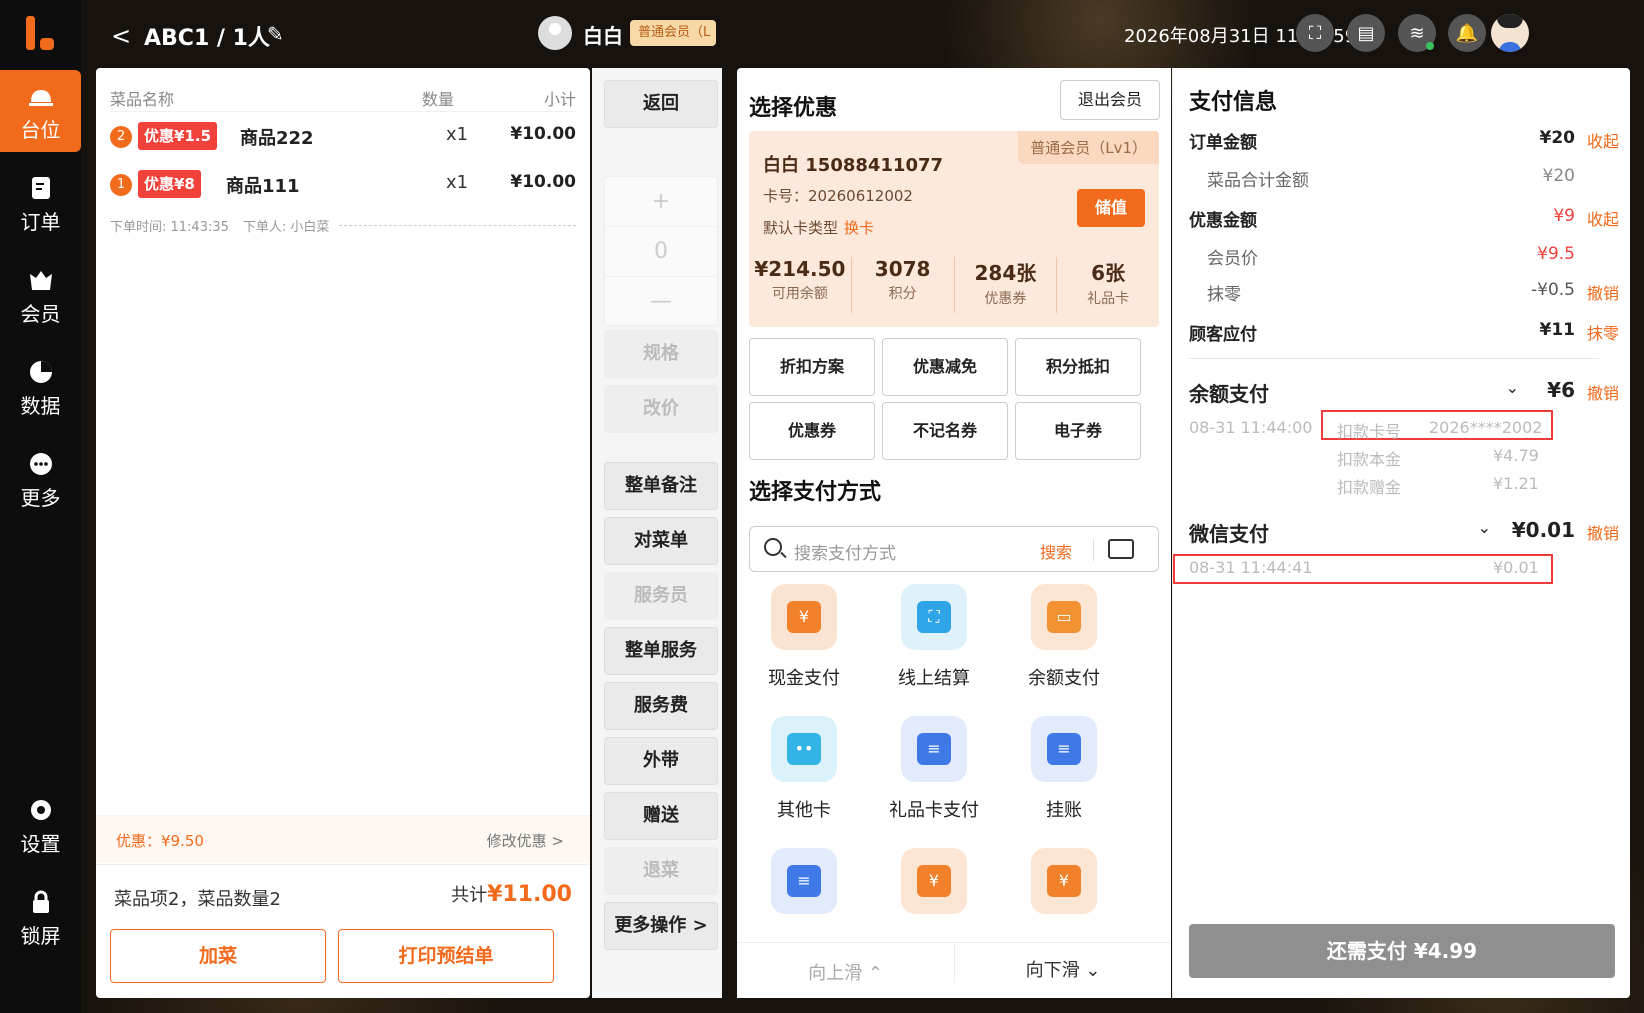 Image resolution: width=1644 pixels, height=1013 pixels. I want to click on wechat-pay-amount: ¥0.01, so click(1516, 567).